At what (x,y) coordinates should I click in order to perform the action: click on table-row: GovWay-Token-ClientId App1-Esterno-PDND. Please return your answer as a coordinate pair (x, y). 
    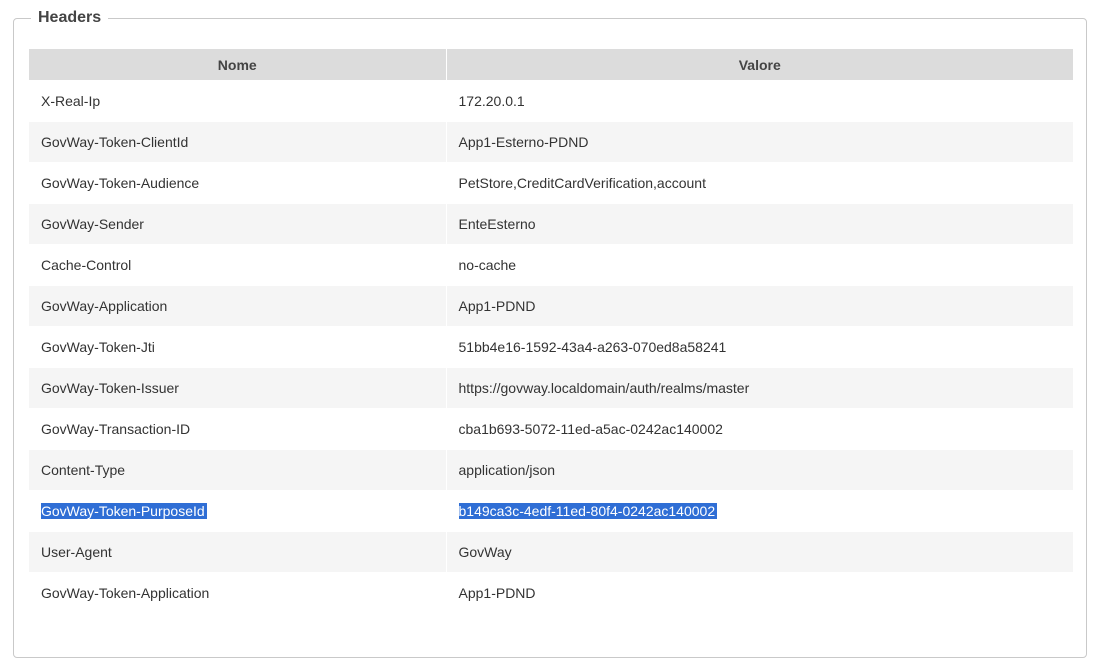
    Looking at the image, I should click on (551, 142).